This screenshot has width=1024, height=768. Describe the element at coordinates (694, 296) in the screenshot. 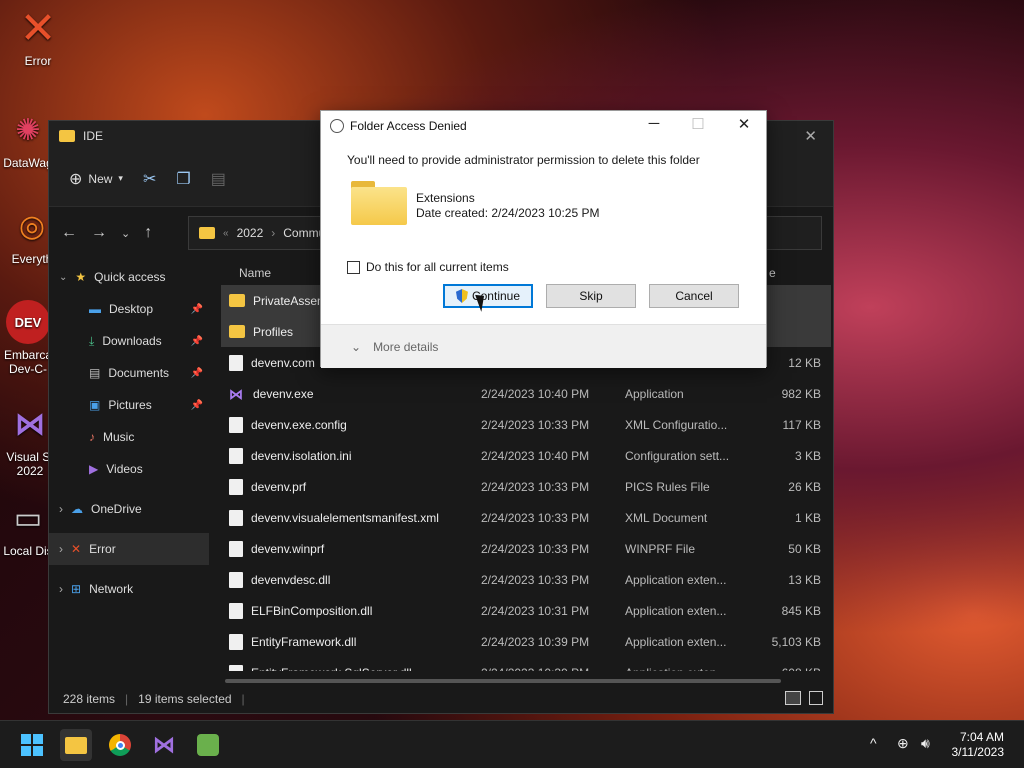

I see `cancel-button: Cancel` at that location.